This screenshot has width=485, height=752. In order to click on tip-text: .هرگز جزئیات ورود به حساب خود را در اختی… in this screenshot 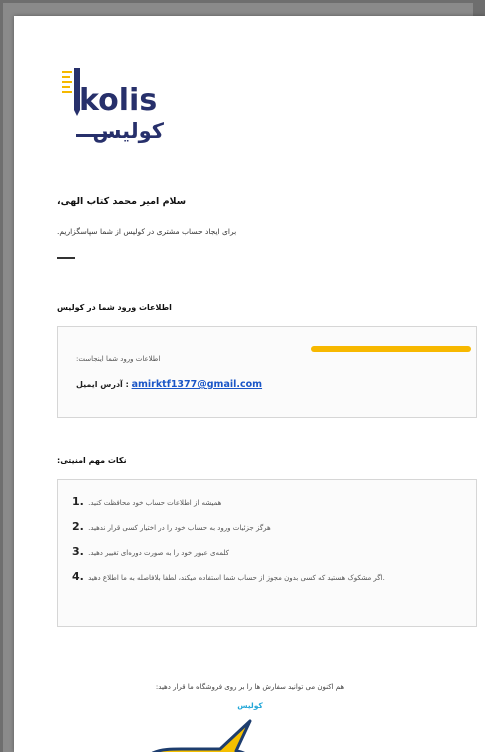, I will do `click(179, 528)`.